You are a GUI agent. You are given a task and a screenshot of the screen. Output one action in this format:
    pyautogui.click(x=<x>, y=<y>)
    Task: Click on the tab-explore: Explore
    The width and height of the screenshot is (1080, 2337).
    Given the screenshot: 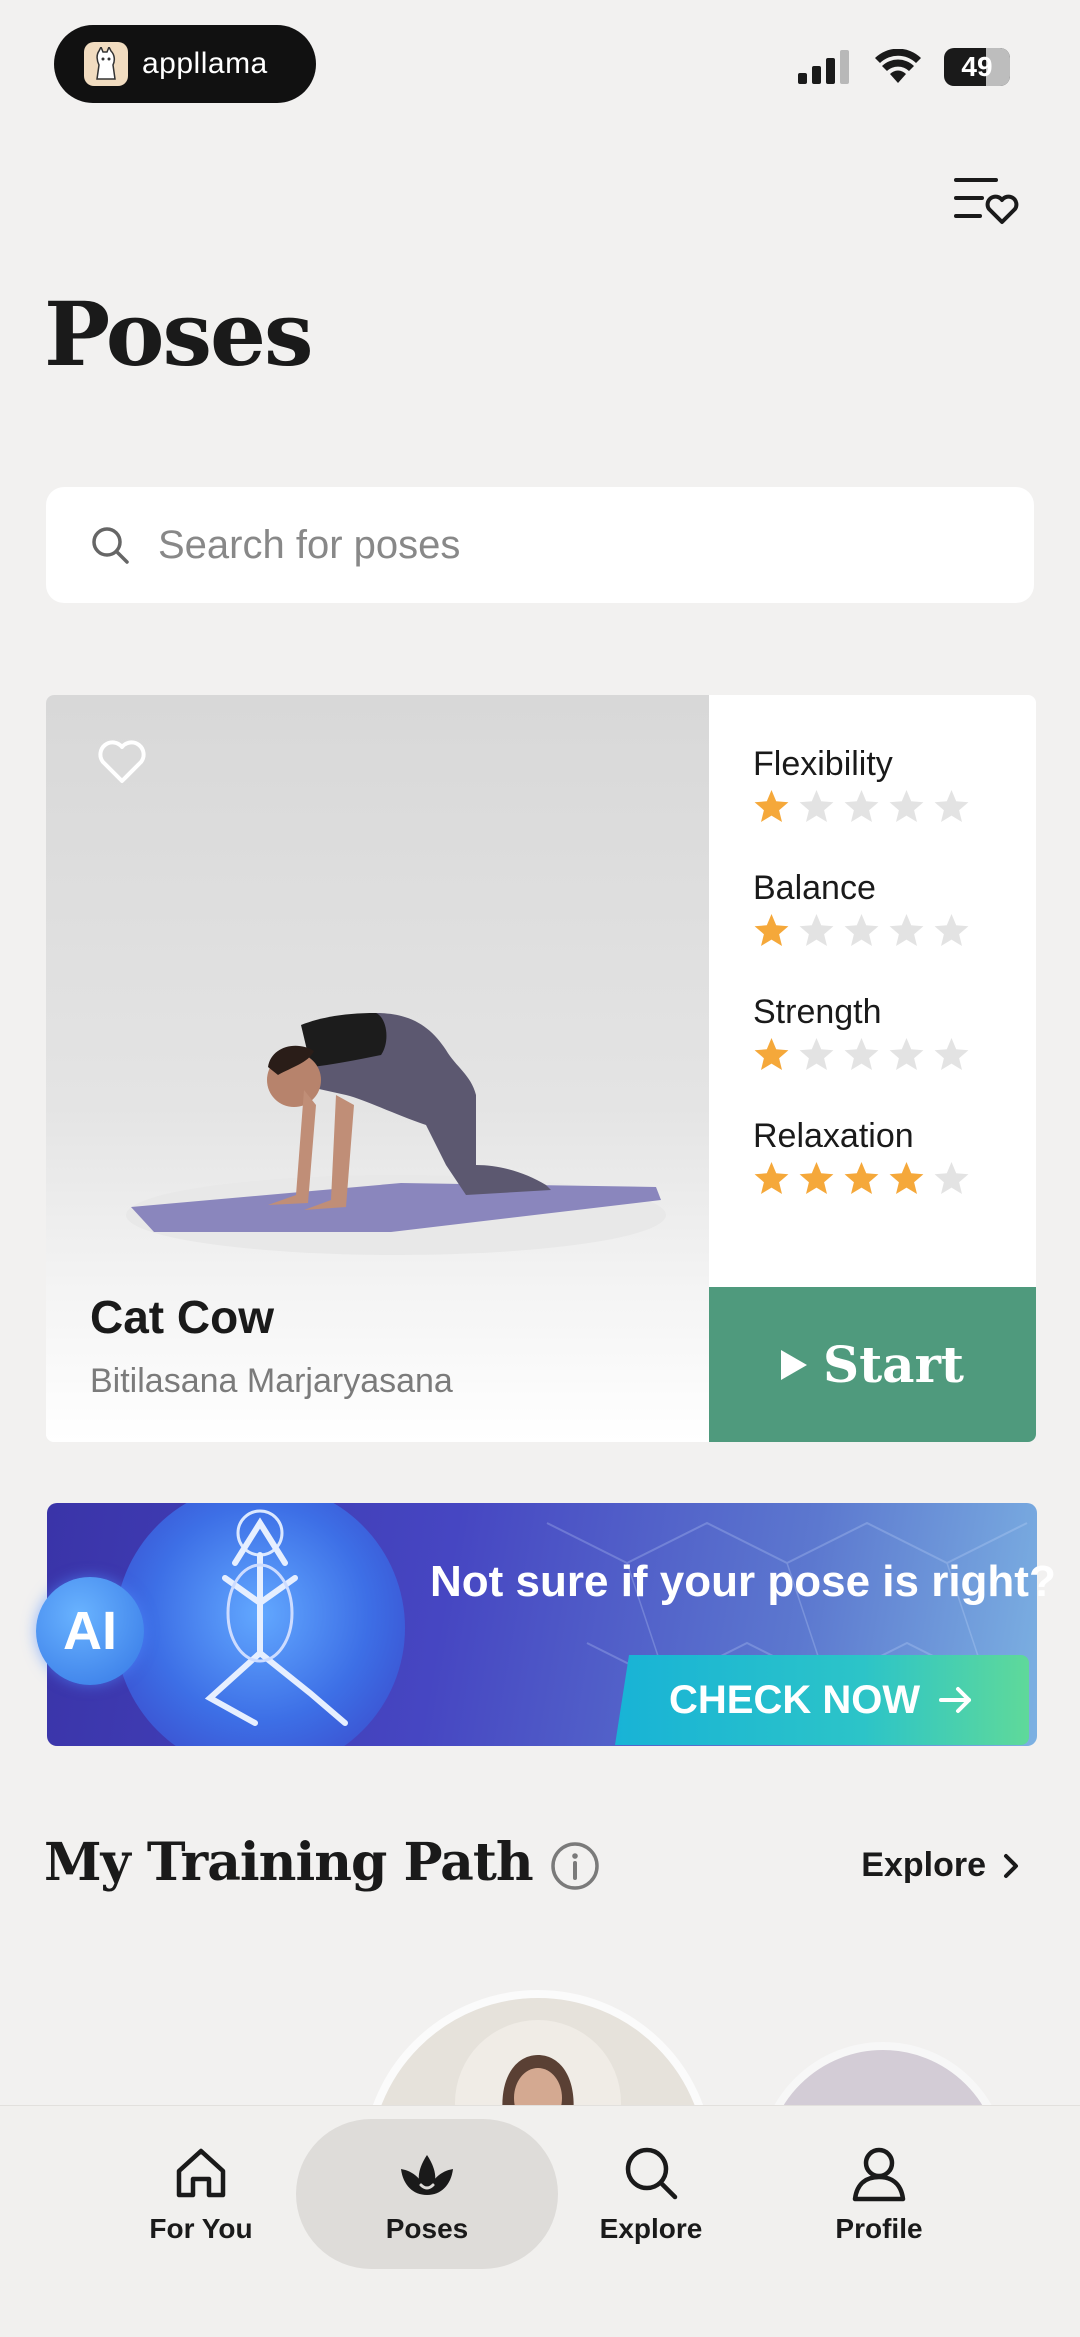 What is the action you would take?
    pyautogui.click(x=651, y=2194)
    